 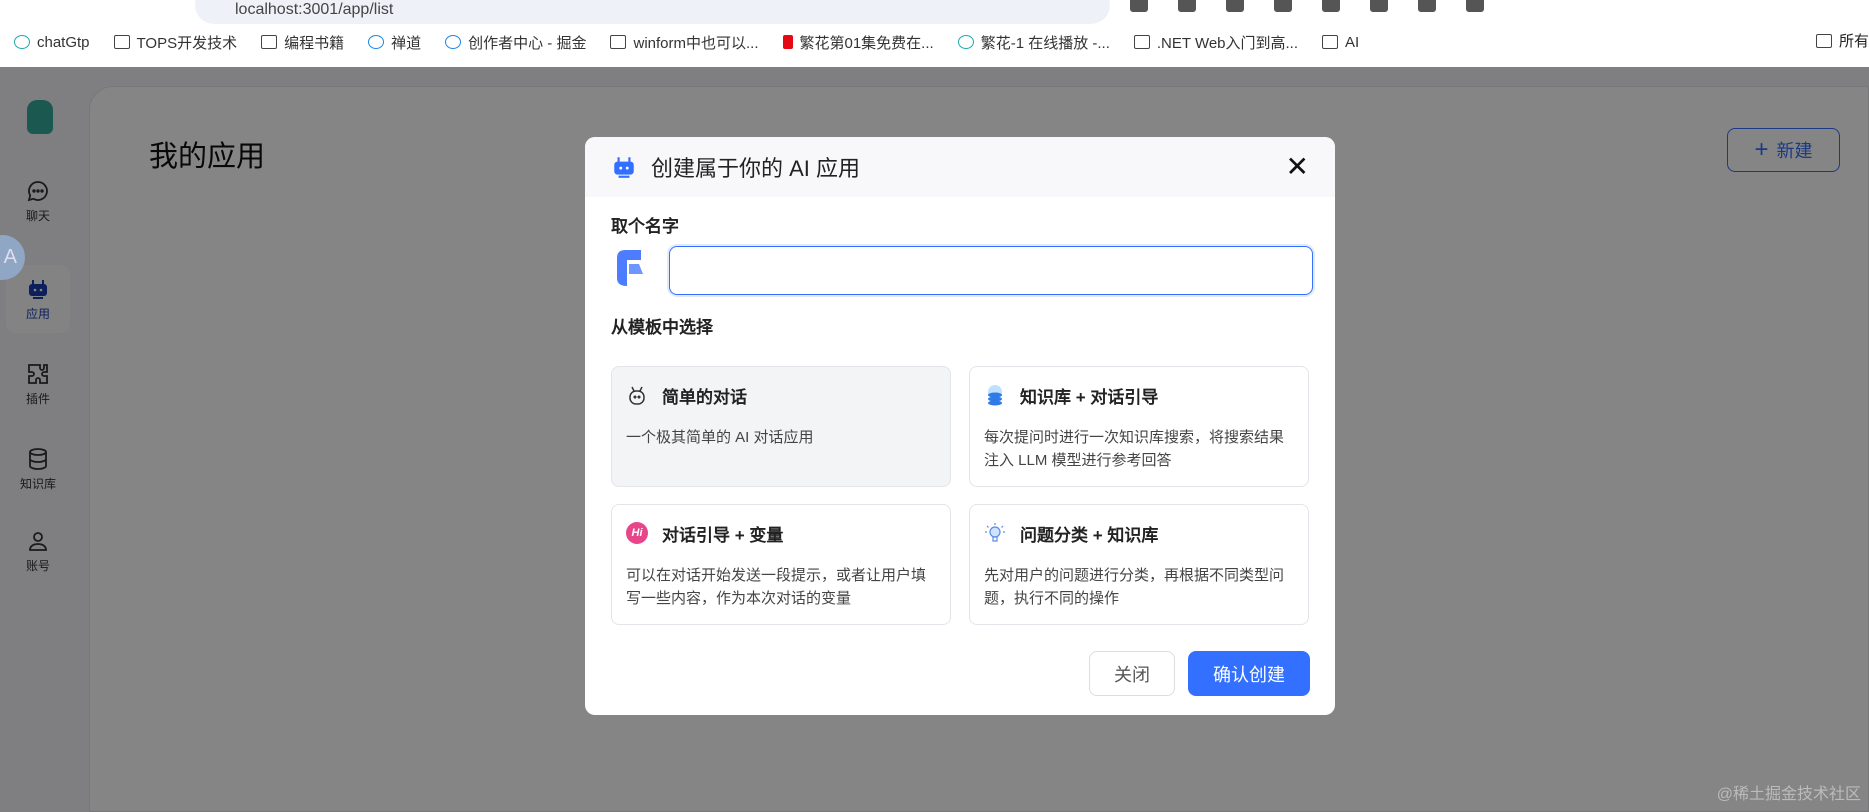 I want to click on bookmark: AI, so click(x=1340, y=42).